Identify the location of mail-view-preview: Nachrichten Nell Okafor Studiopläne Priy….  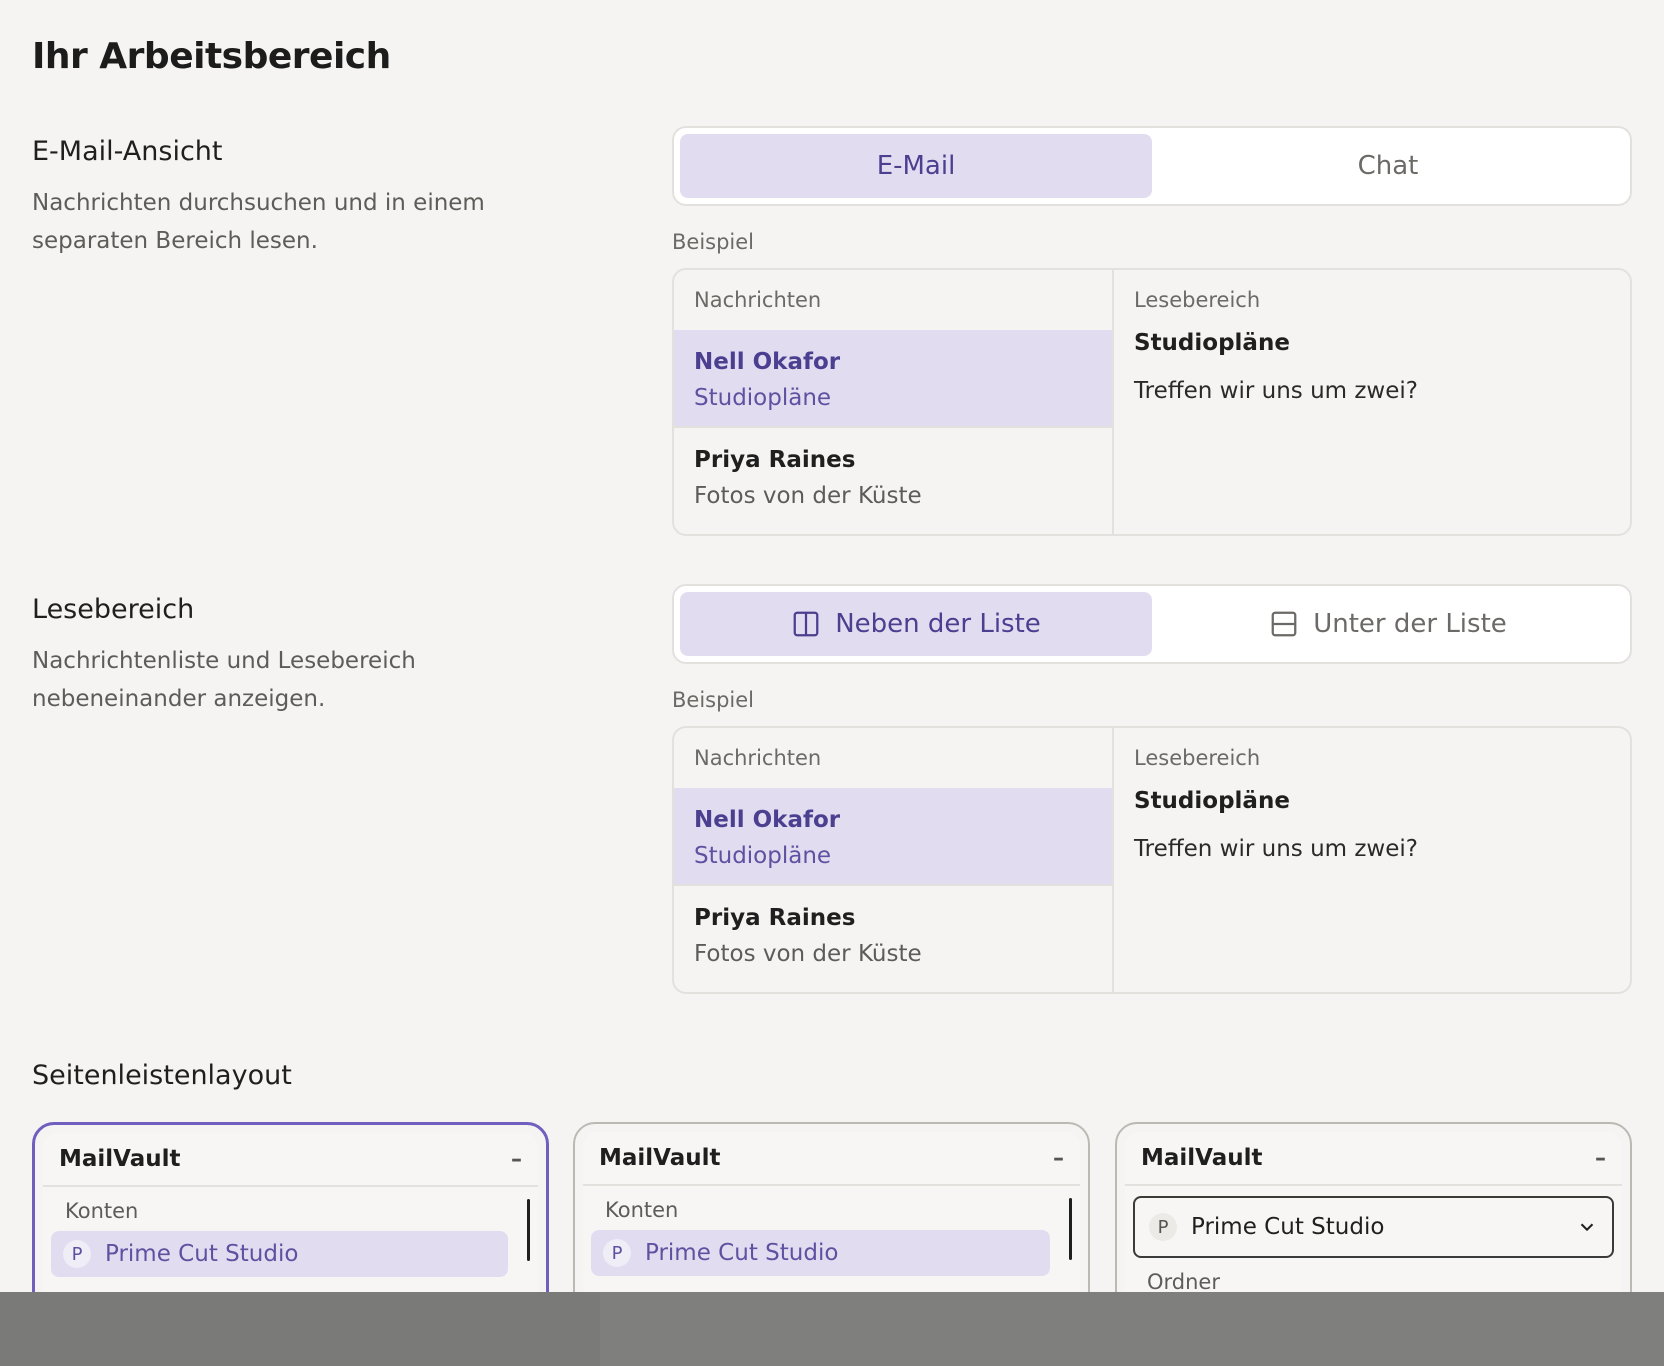
(1152, 402).